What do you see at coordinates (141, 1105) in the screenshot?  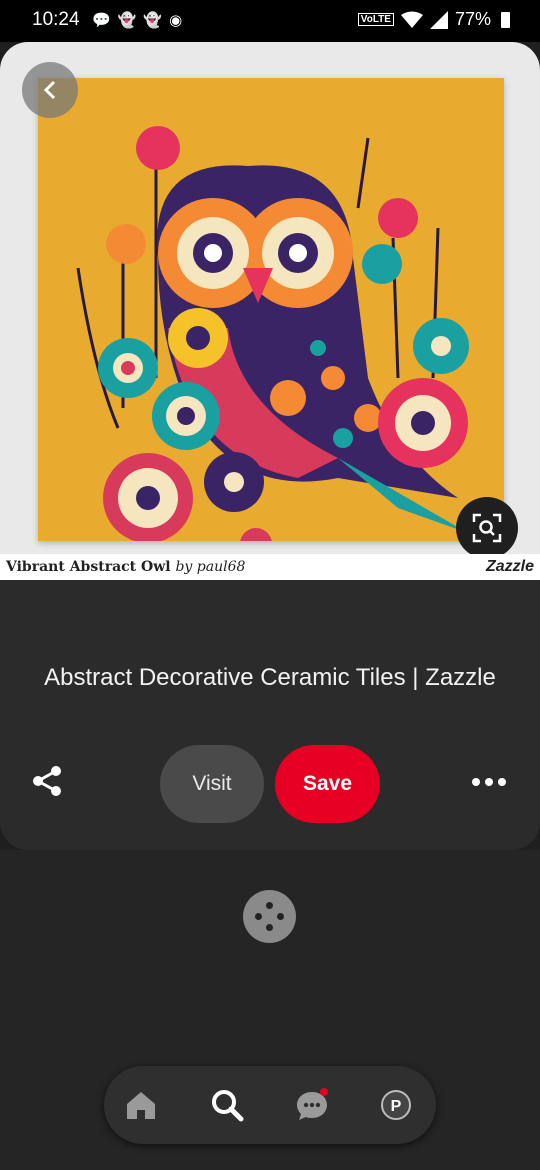 I see `home-icon` at bounding box center [141, 1105].